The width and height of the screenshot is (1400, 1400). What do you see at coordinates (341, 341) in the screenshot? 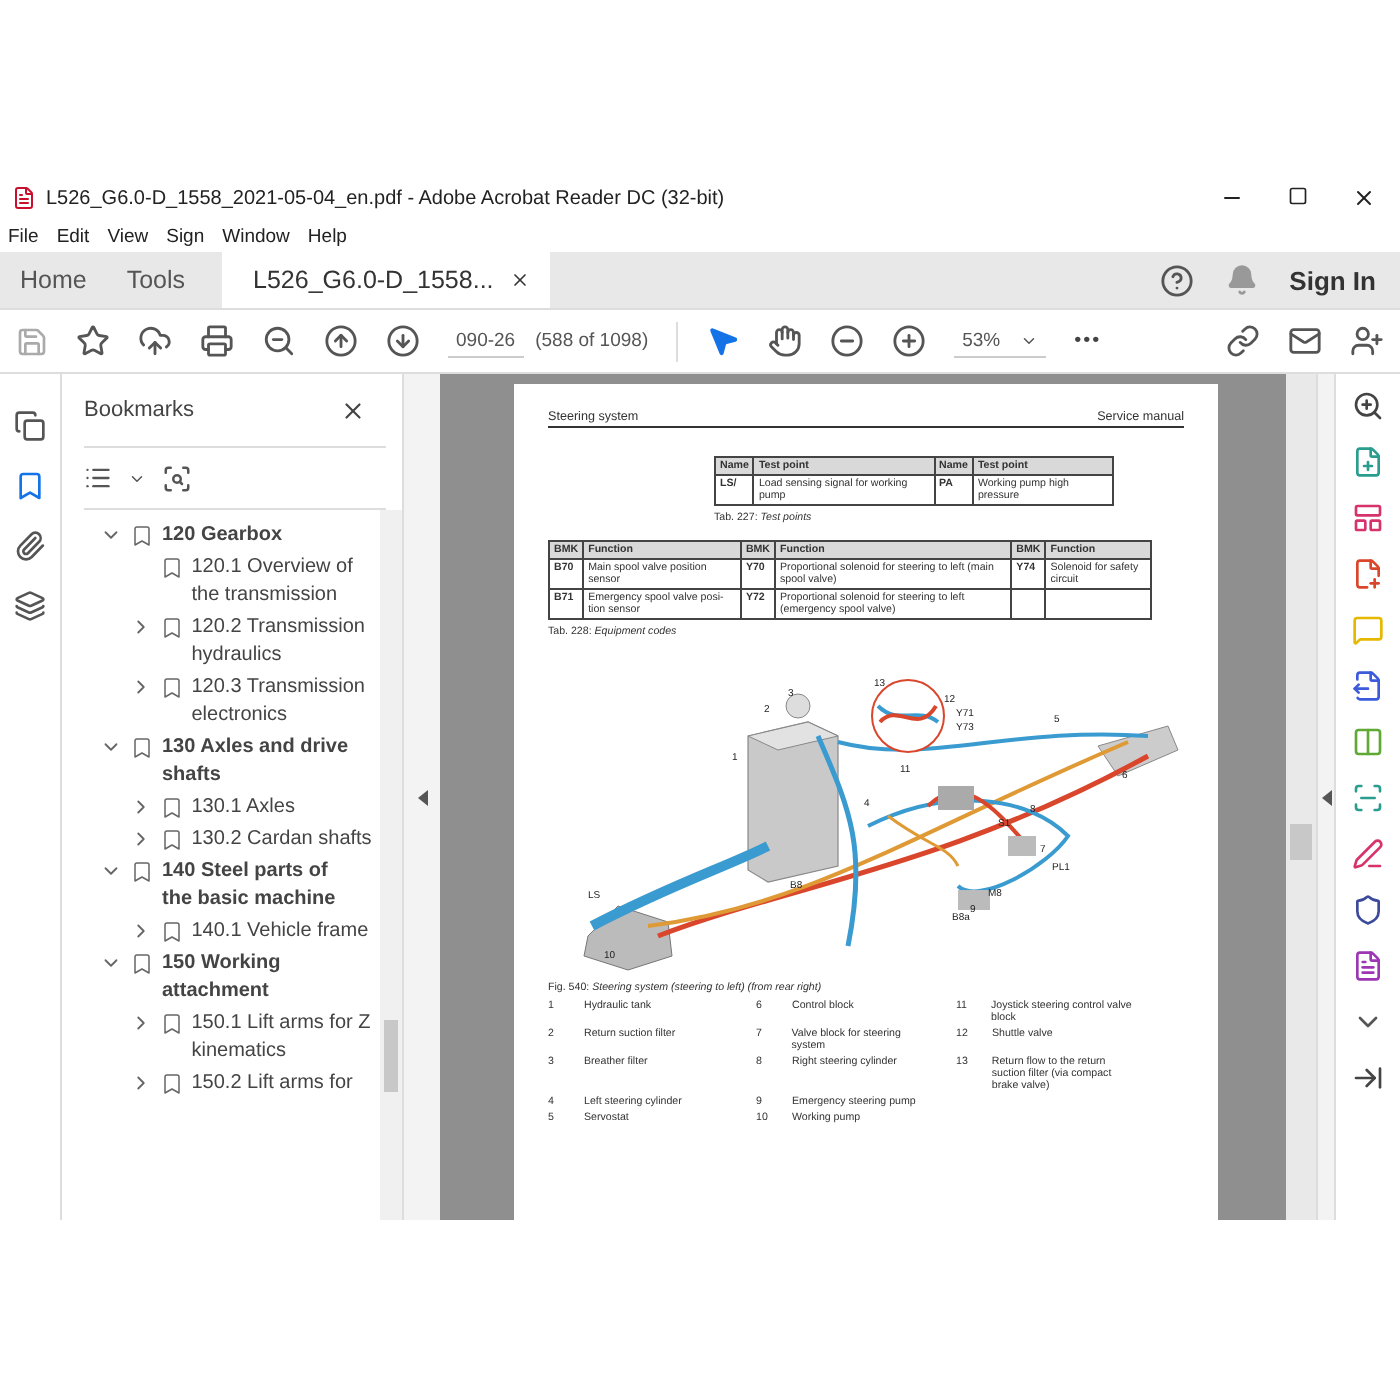
I see `arrow-up-icon` at bounding box center [341, 341].